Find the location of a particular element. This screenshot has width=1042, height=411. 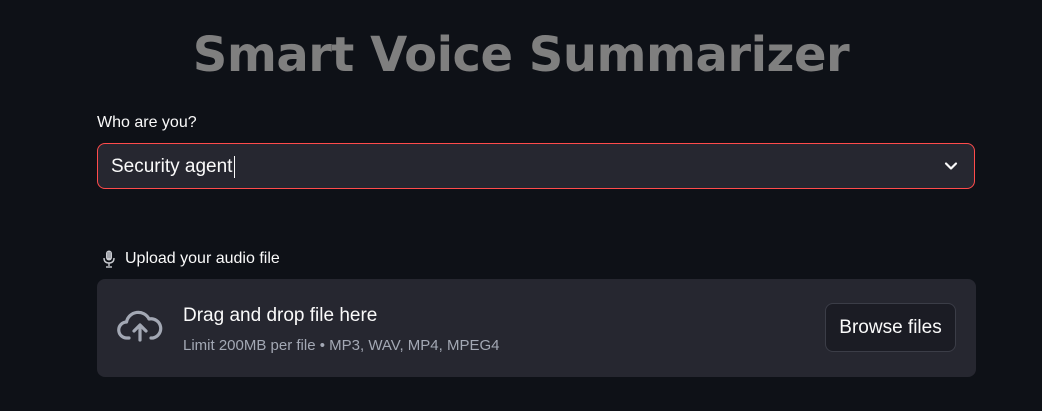

microphone-icon is located at coordinates (109, 259).